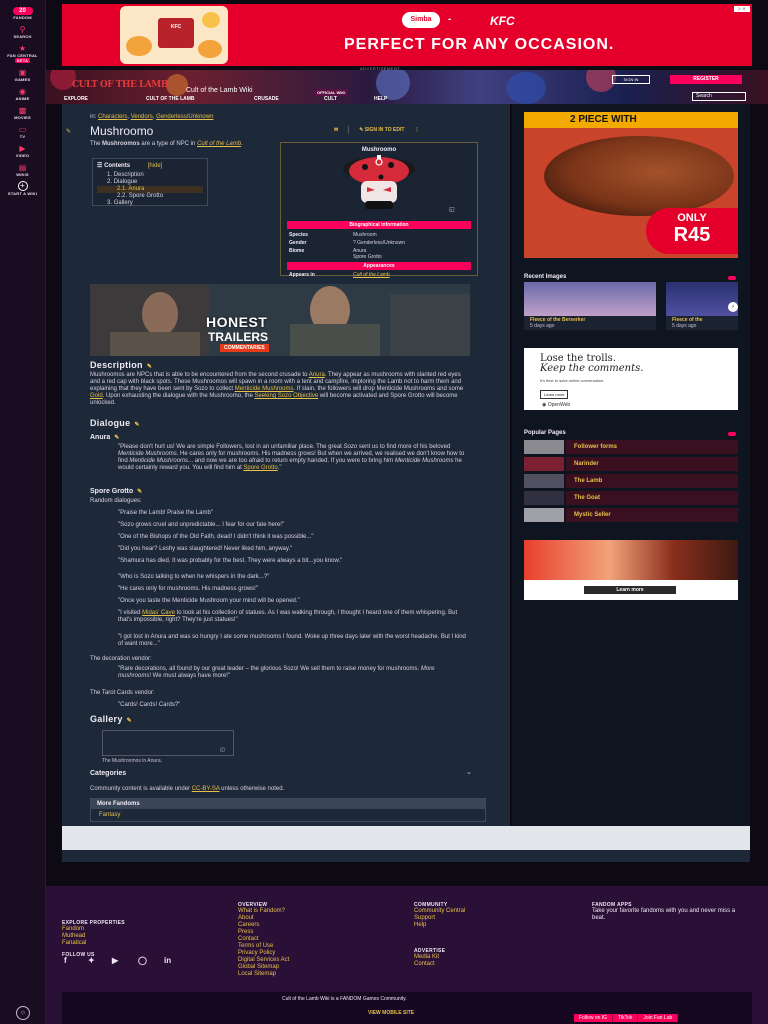 Image resolution: width=768 pixels, height=1024 pixels. I want to click on footer-link: Fandom, so click(73, 929).